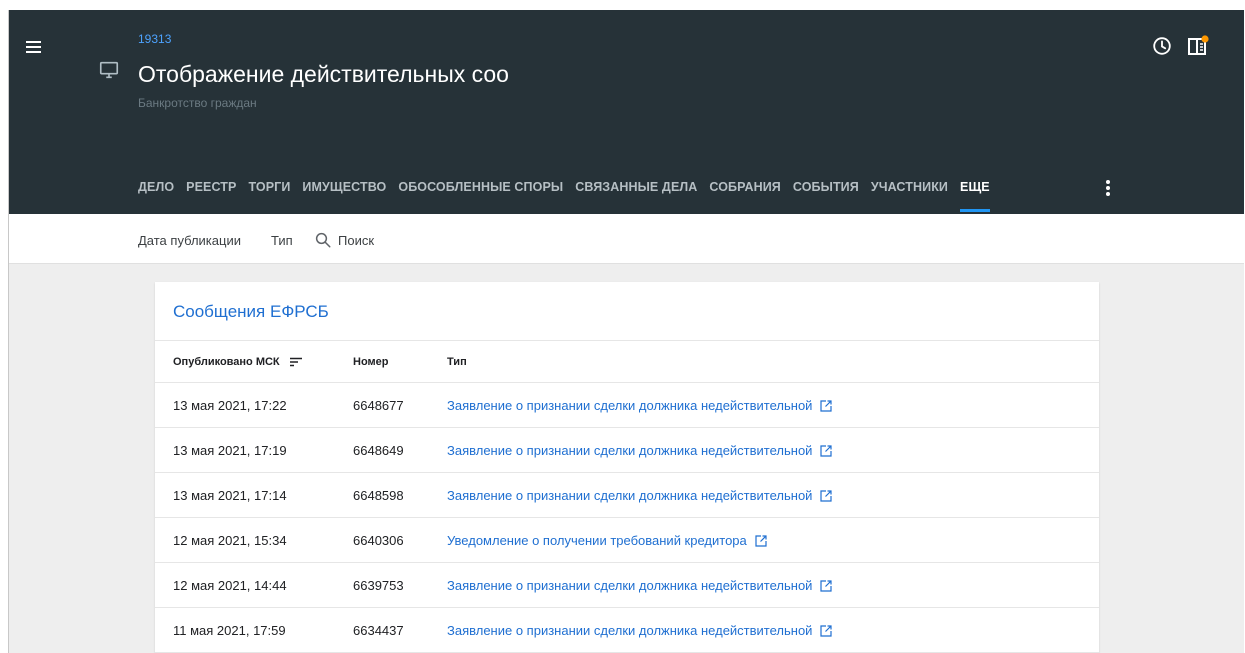 The width and height of the screenshot is (1245, 653). I want to click on sort-icon, so click(296, 362).